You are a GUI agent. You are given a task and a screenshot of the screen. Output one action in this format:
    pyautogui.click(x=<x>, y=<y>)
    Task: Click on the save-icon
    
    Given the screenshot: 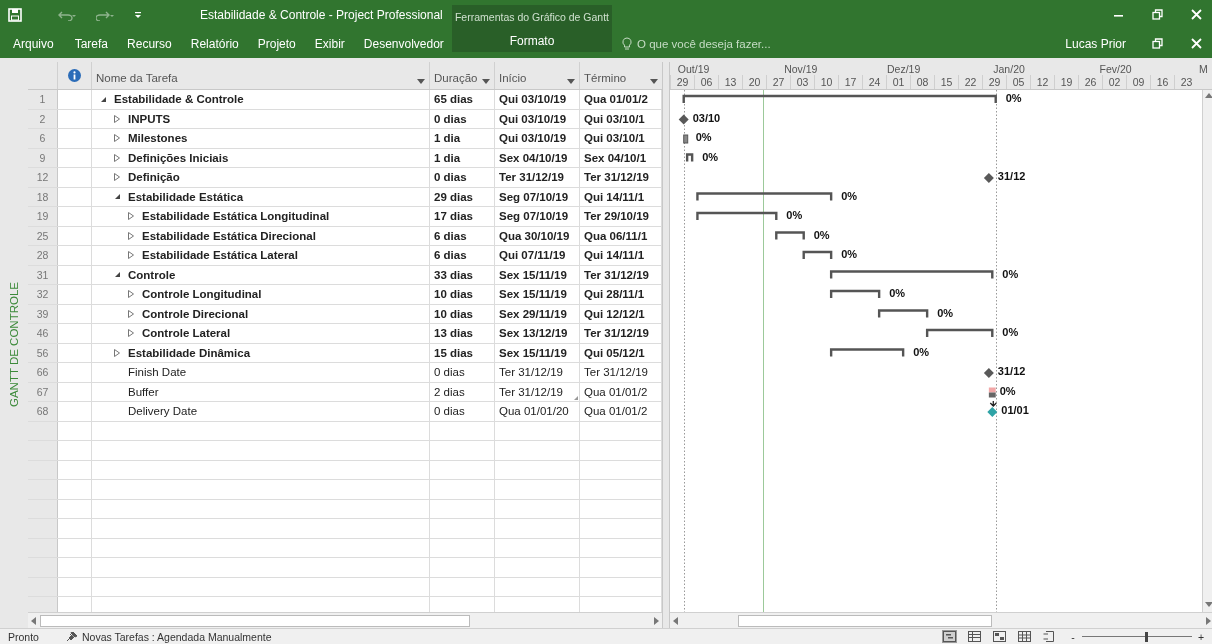 What is the action you would take?
    pyautogui.click(x=15, y=14)
    